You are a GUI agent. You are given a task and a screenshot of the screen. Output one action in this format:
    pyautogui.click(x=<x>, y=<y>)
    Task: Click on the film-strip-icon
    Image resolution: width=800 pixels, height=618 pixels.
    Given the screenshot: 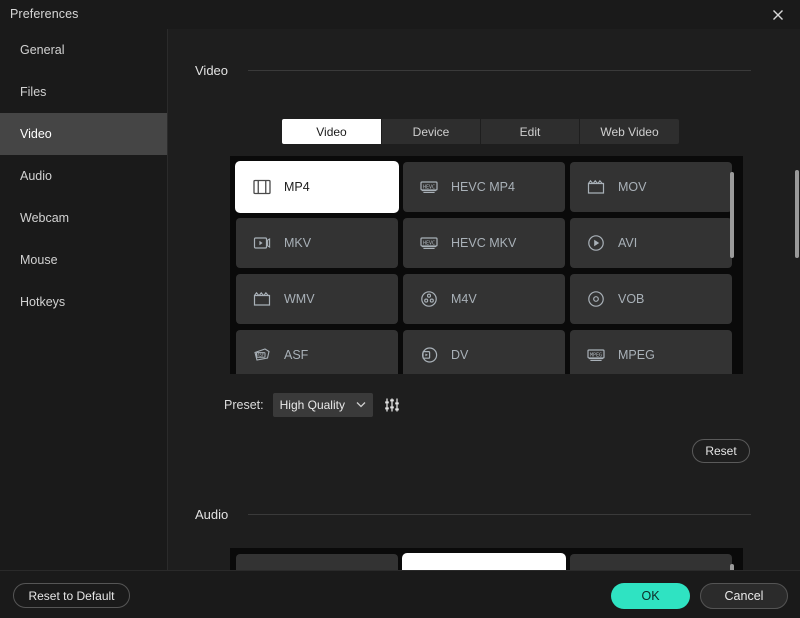 What is the action you would take?
    pyautogui.click(x=262, y=187)
    